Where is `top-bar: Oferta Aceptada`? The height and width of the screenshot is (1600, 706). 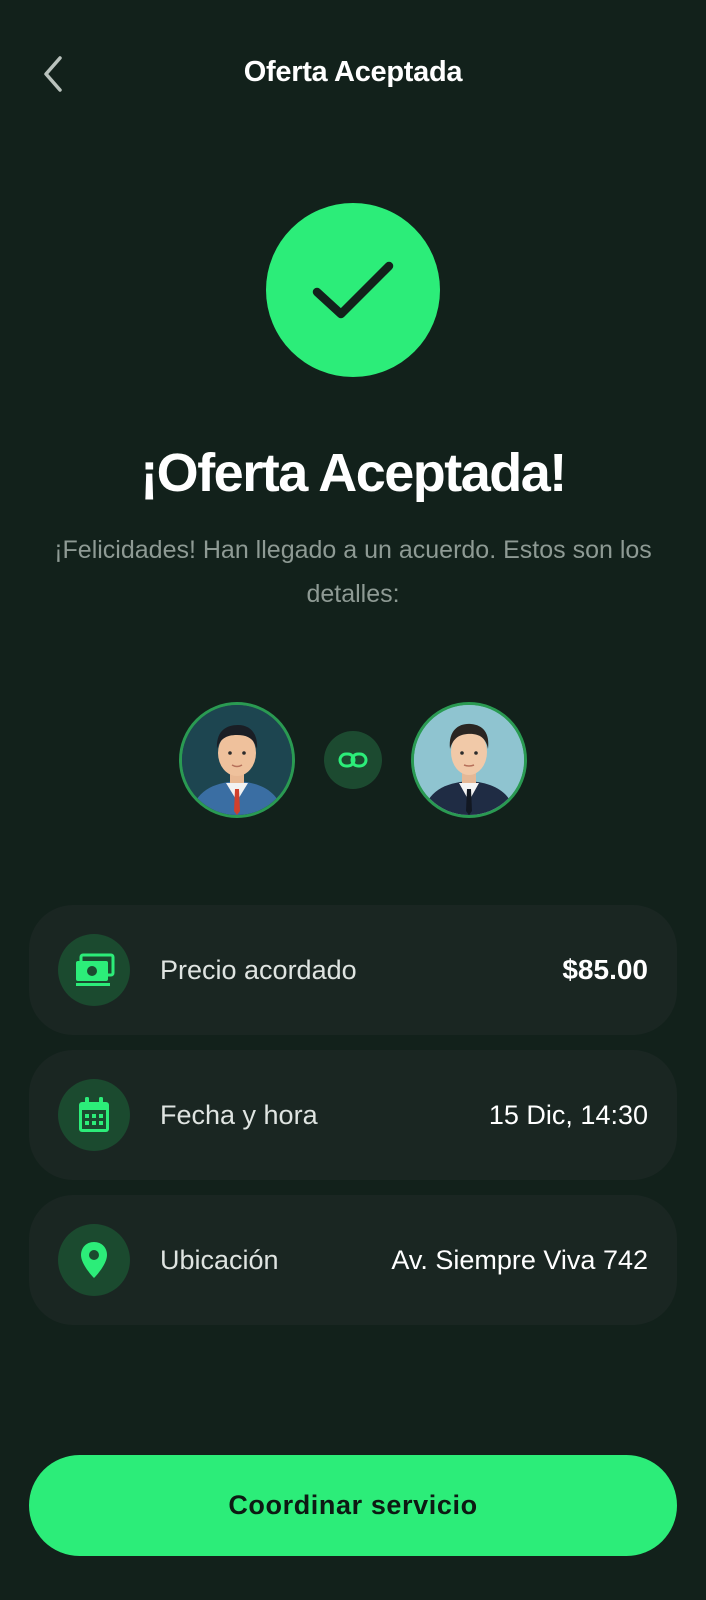 top-bar: Oferta Aceptada is located at coordinates (353, 72).